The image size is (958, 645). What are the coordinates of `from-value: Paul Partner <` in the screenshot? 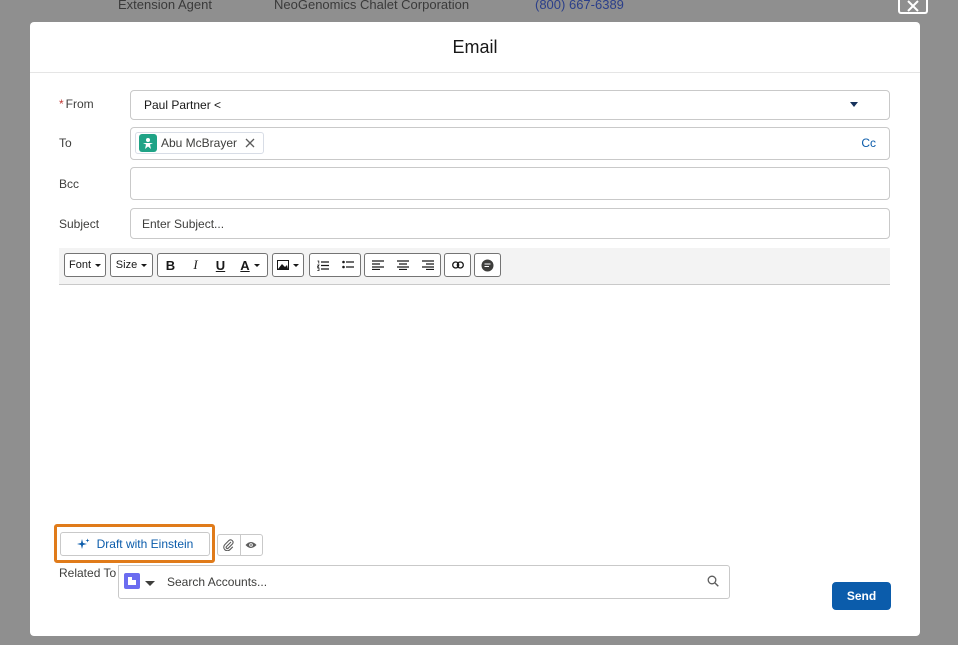 It's located at (183, 105).